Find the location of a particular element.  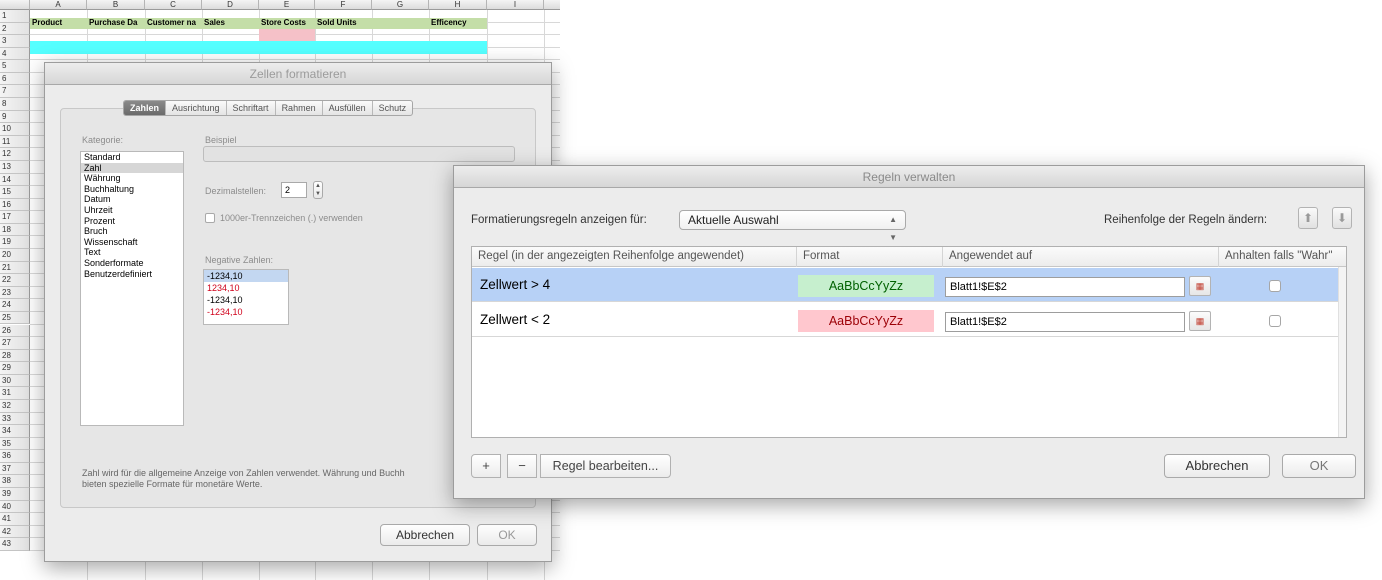

category-item: Prozent is located at coordinates (132, 221).